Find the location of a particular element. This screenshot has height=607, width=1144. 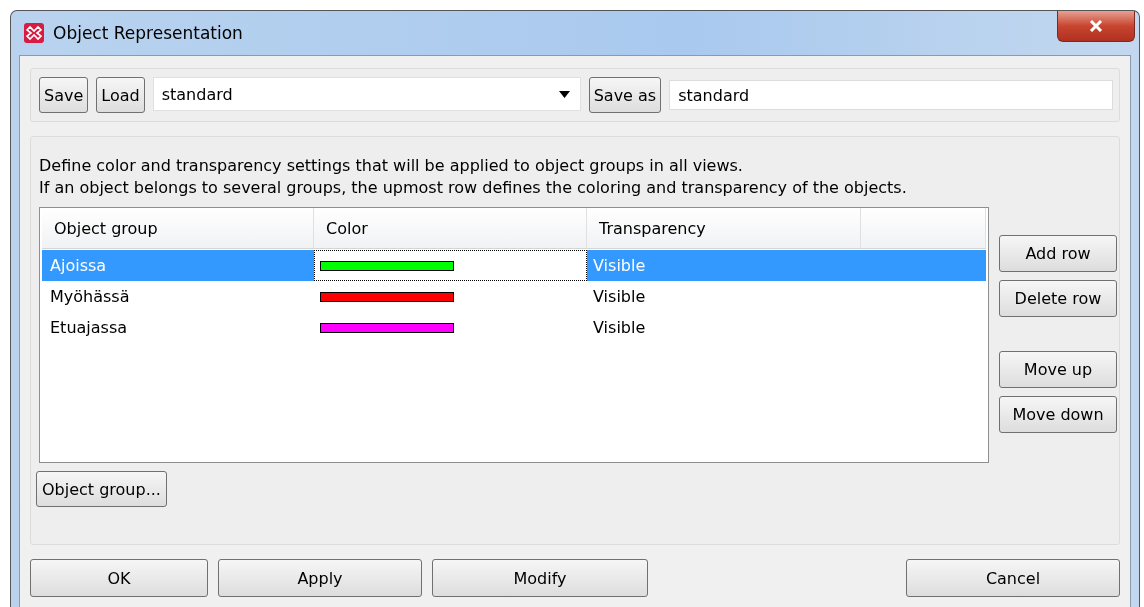

profile-dropdown: standard is located at coordinates (366, 94).